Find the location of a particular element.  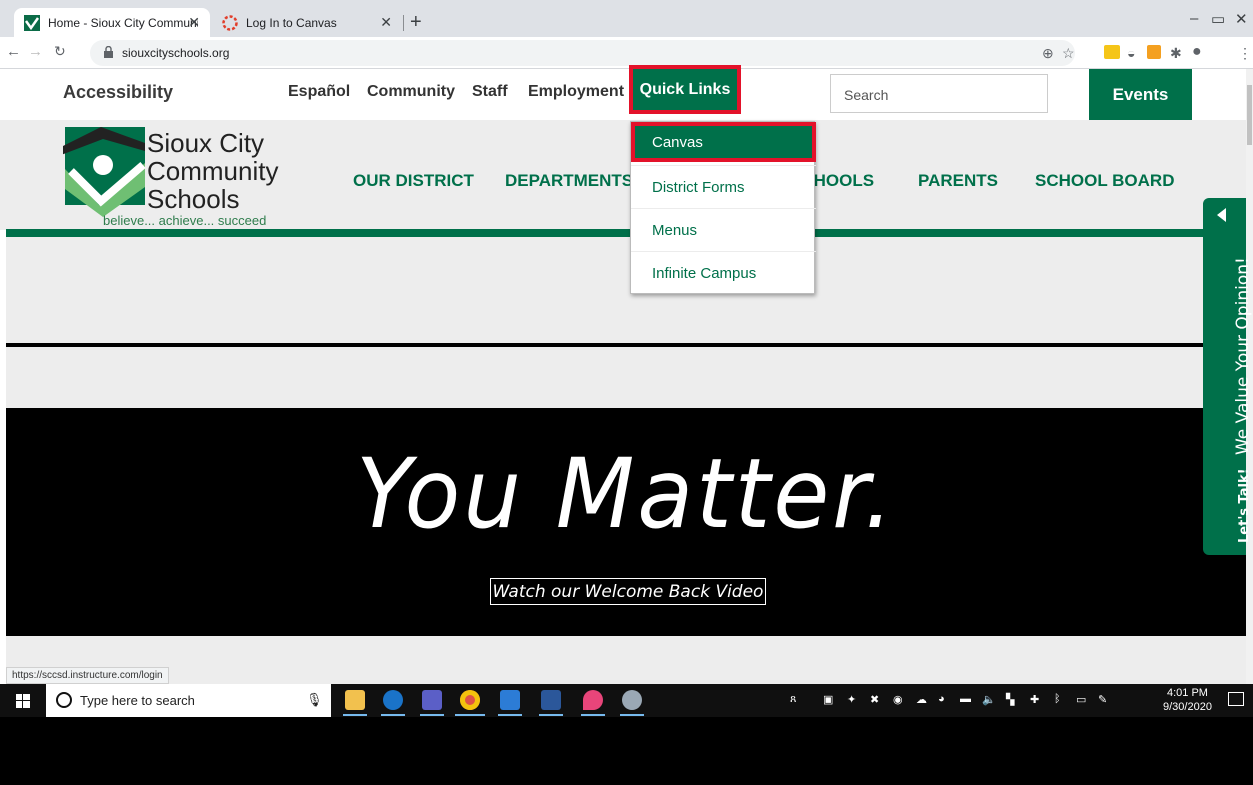

hp-icon: ◉ is located at coordinates (898, 699).